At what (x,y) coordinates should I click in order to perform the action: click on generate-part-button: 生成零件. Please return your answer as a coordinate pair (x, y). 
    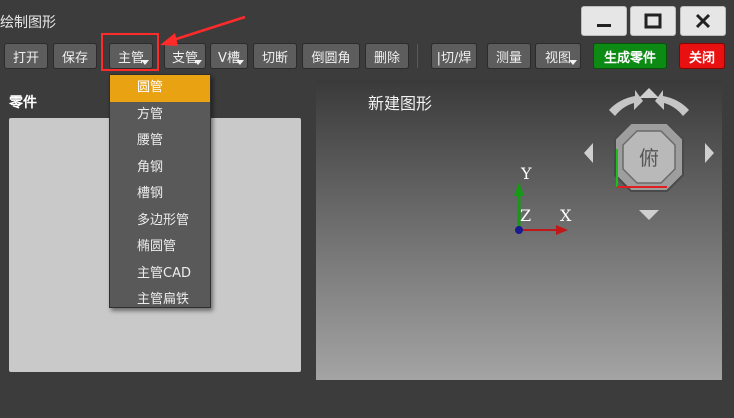
    Looking at the image, I should click on (630, 56).